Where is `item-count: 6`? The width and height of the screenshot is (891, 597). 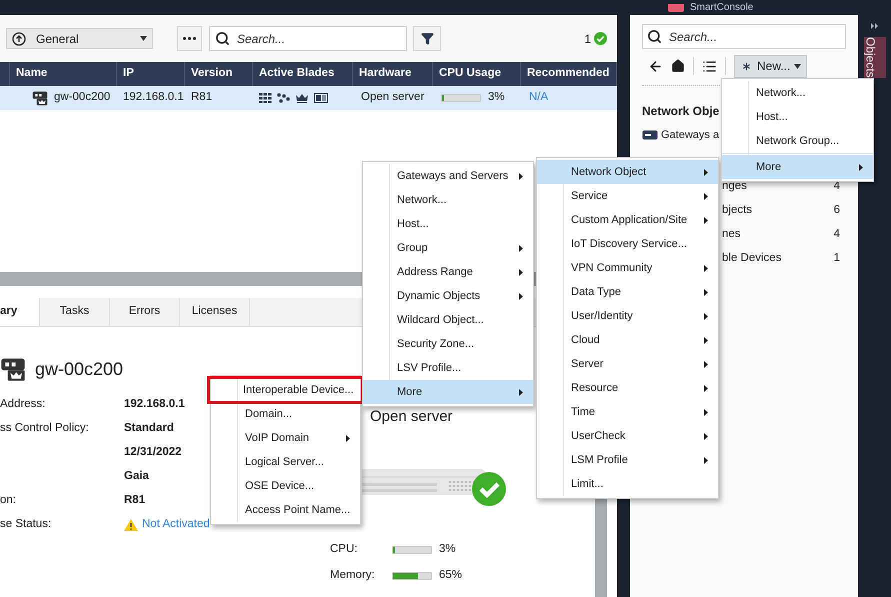
item-count: 6 is located at coordinates (837, 210).